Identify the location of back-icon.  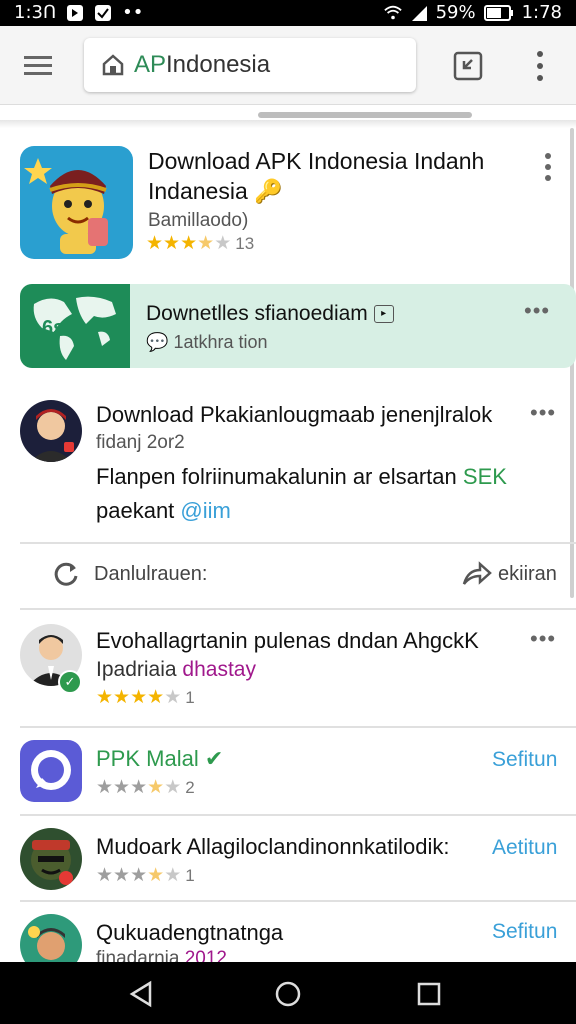
(141, 994).